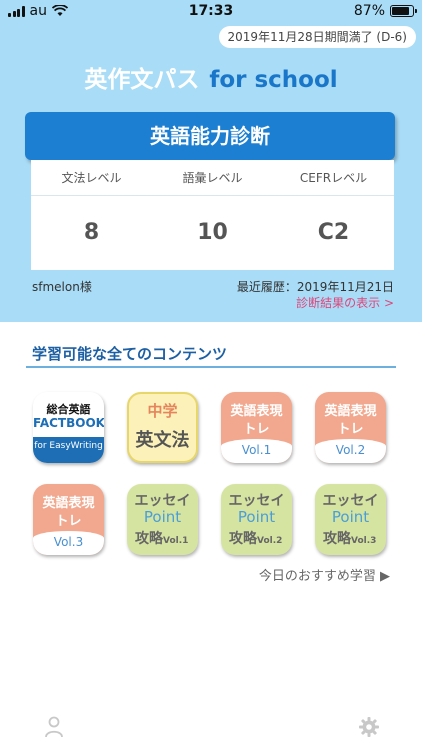 This screenshot has height=750, width=422. Describe the element at coordinates (130, 354) in the screenshot. I see `section-title: 学習可能な全てのコンテンツ` at that location.